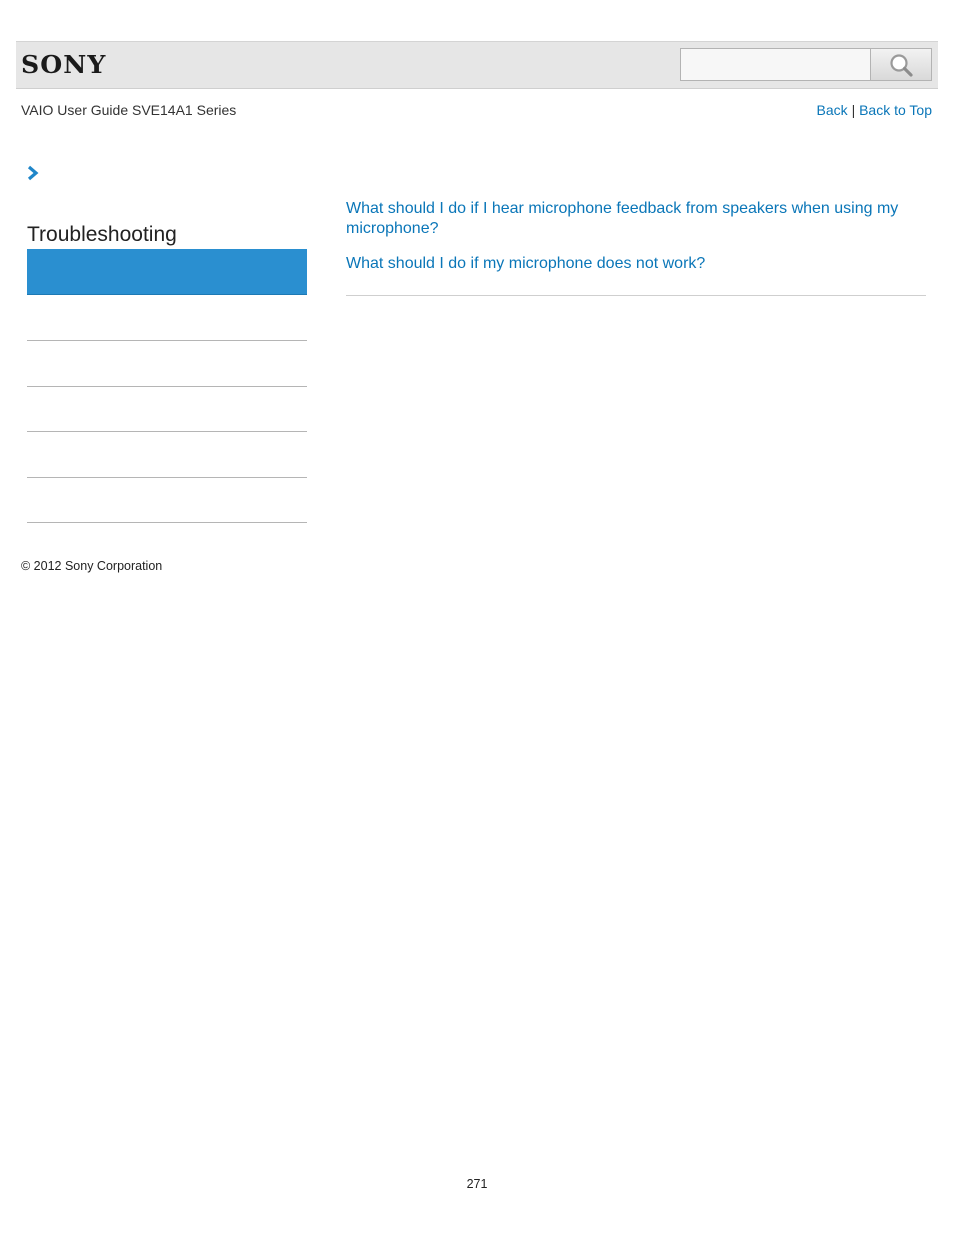 The image size is (954, 1235). I want to click on content-divider, so click(636, 295).